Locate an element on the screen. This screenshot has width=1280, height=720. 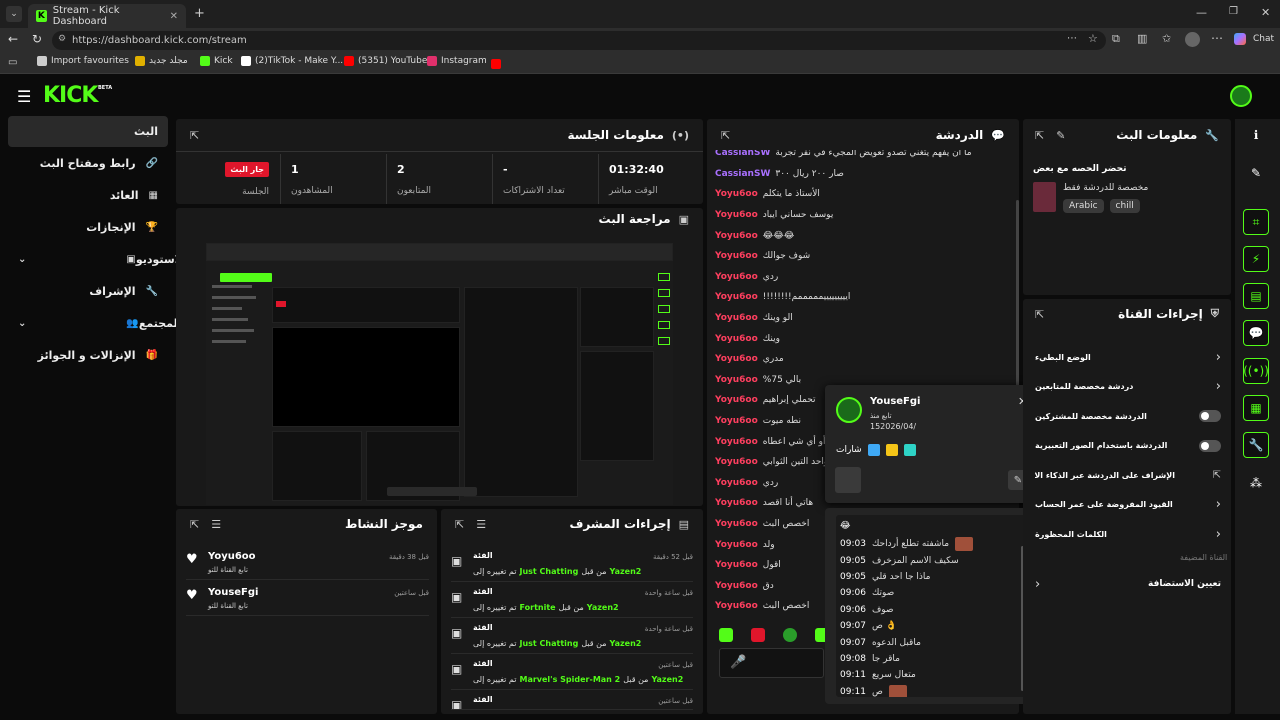
notes-icon: ▤ is located at coordinates (1256, 296).